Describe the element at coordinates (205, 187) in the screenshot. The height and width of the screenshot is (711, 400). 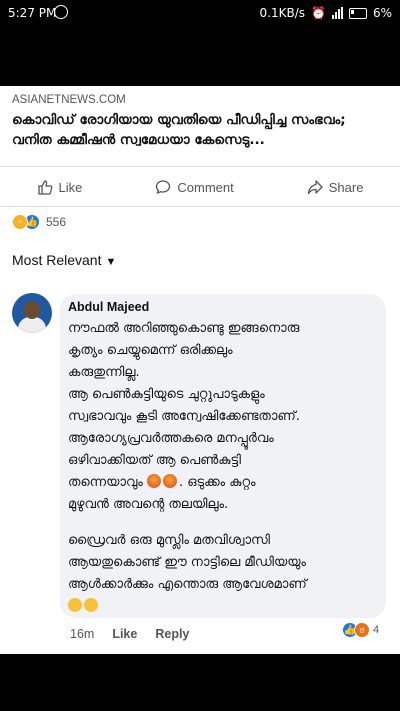
I see `comment-label: Comment` at that location.